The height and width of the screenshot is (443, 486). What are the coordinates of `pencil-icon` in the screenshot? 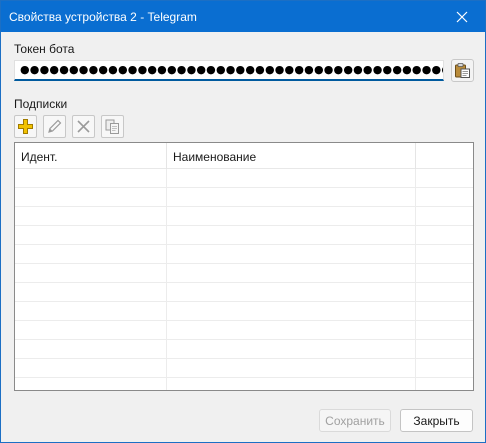 It's located at (55, 126).